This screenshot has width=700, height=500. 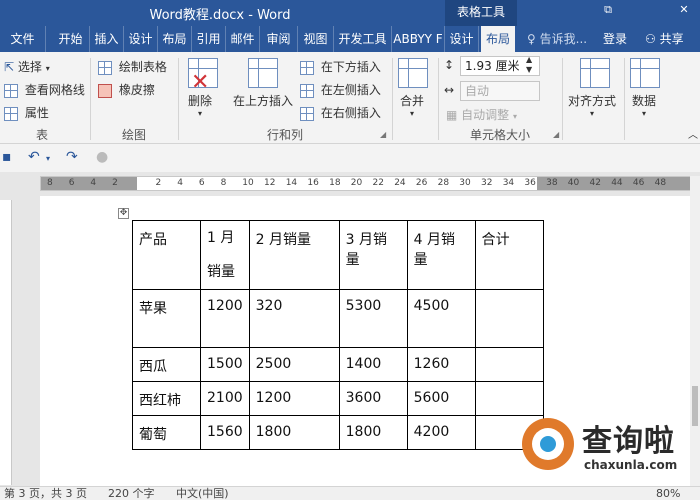 What do you see at coordinates (552, 183) in the screenshot?
I see `ruler-number: 38` at bounding box center [552, 183].